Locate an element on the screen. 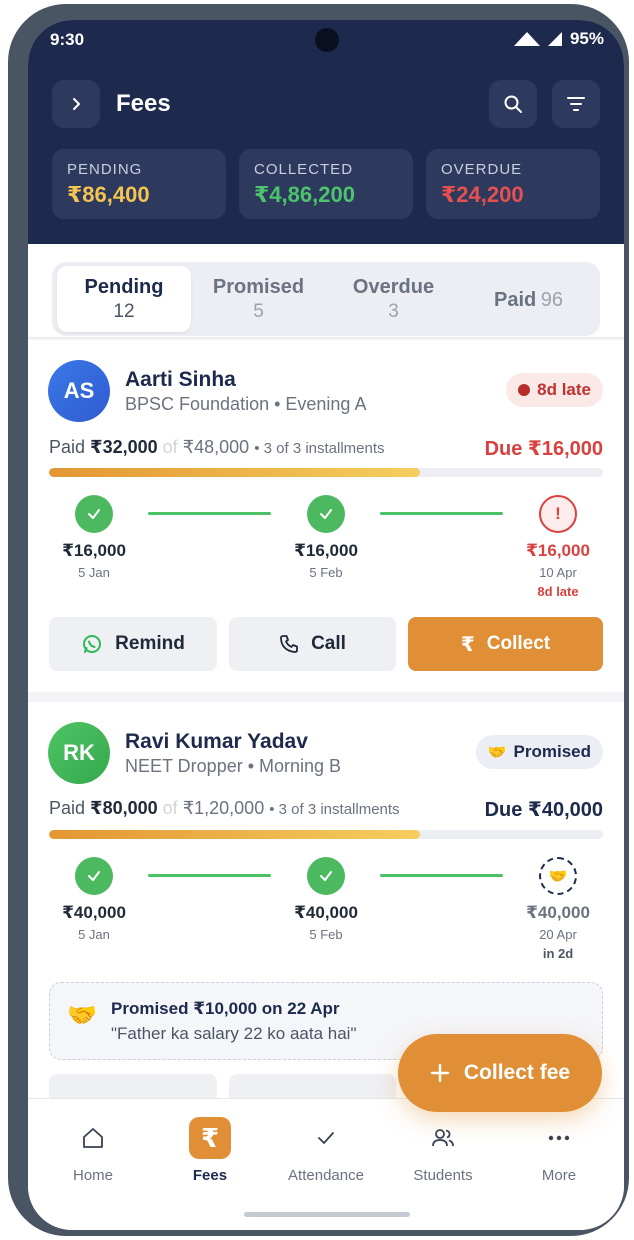 The height and width of the screenshot is (1240, 634). more-dots-icon is located at coordinates (559, 1138).